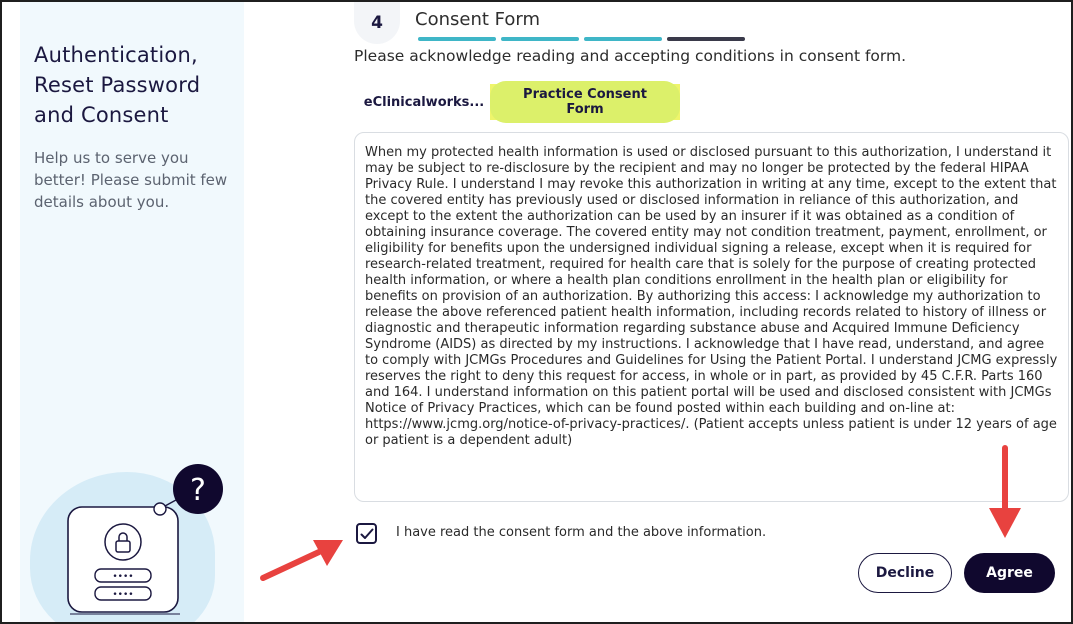 This screenshot has height=624, width=1073. I want to click on decline-button: Decline, so click(905, 573).